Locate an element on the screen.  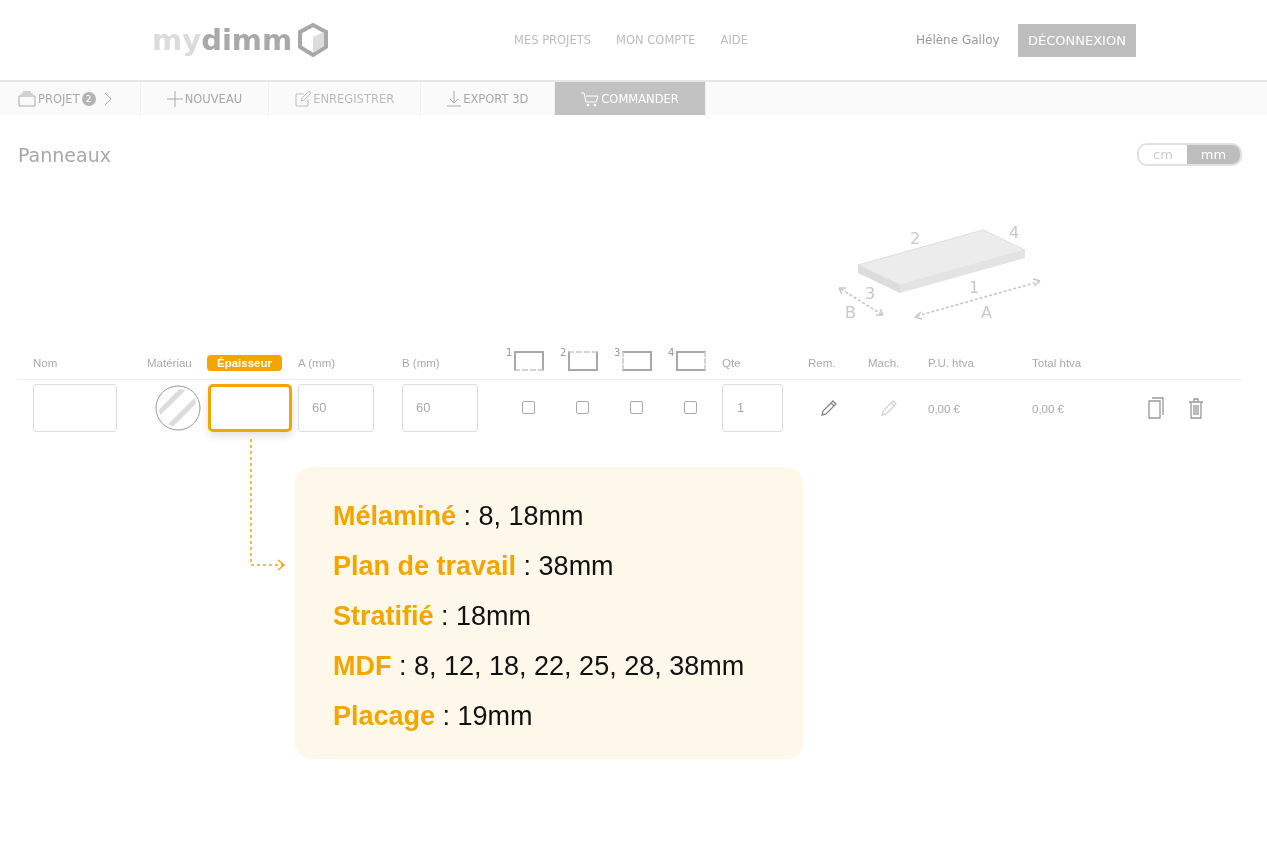
unit-price: 0,00 € is located at coordinates (944, 409).